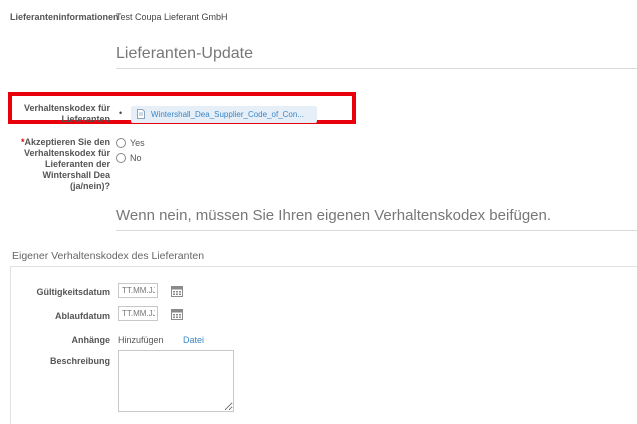  I want to click on attachment-file-link: Datei, so click(193, 340).